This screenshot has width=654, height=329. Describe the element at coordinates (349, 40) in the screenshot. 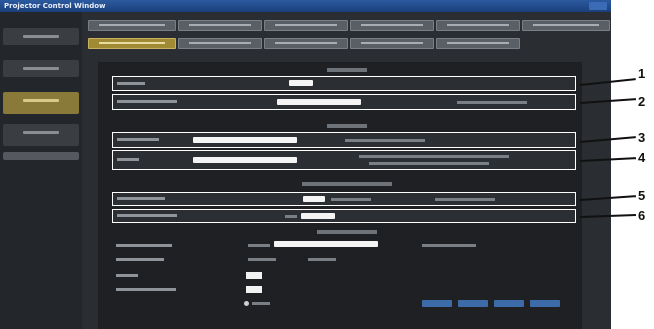

I see `tab-bar` at that location.